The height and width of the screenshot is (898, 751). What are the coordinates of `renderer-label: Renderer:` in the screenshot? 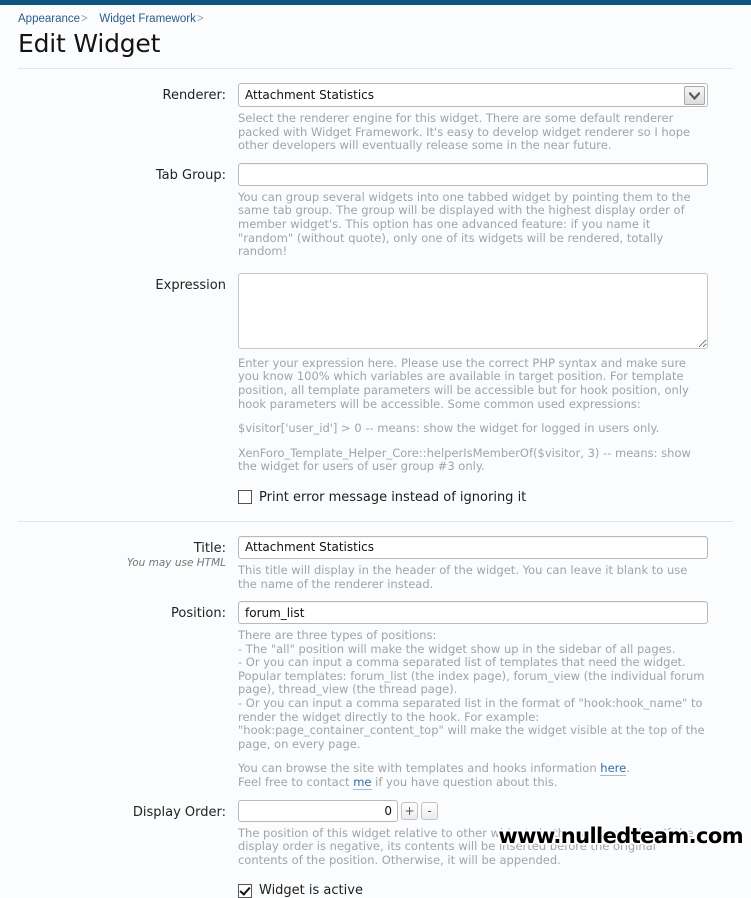 It's located at (194, 95).